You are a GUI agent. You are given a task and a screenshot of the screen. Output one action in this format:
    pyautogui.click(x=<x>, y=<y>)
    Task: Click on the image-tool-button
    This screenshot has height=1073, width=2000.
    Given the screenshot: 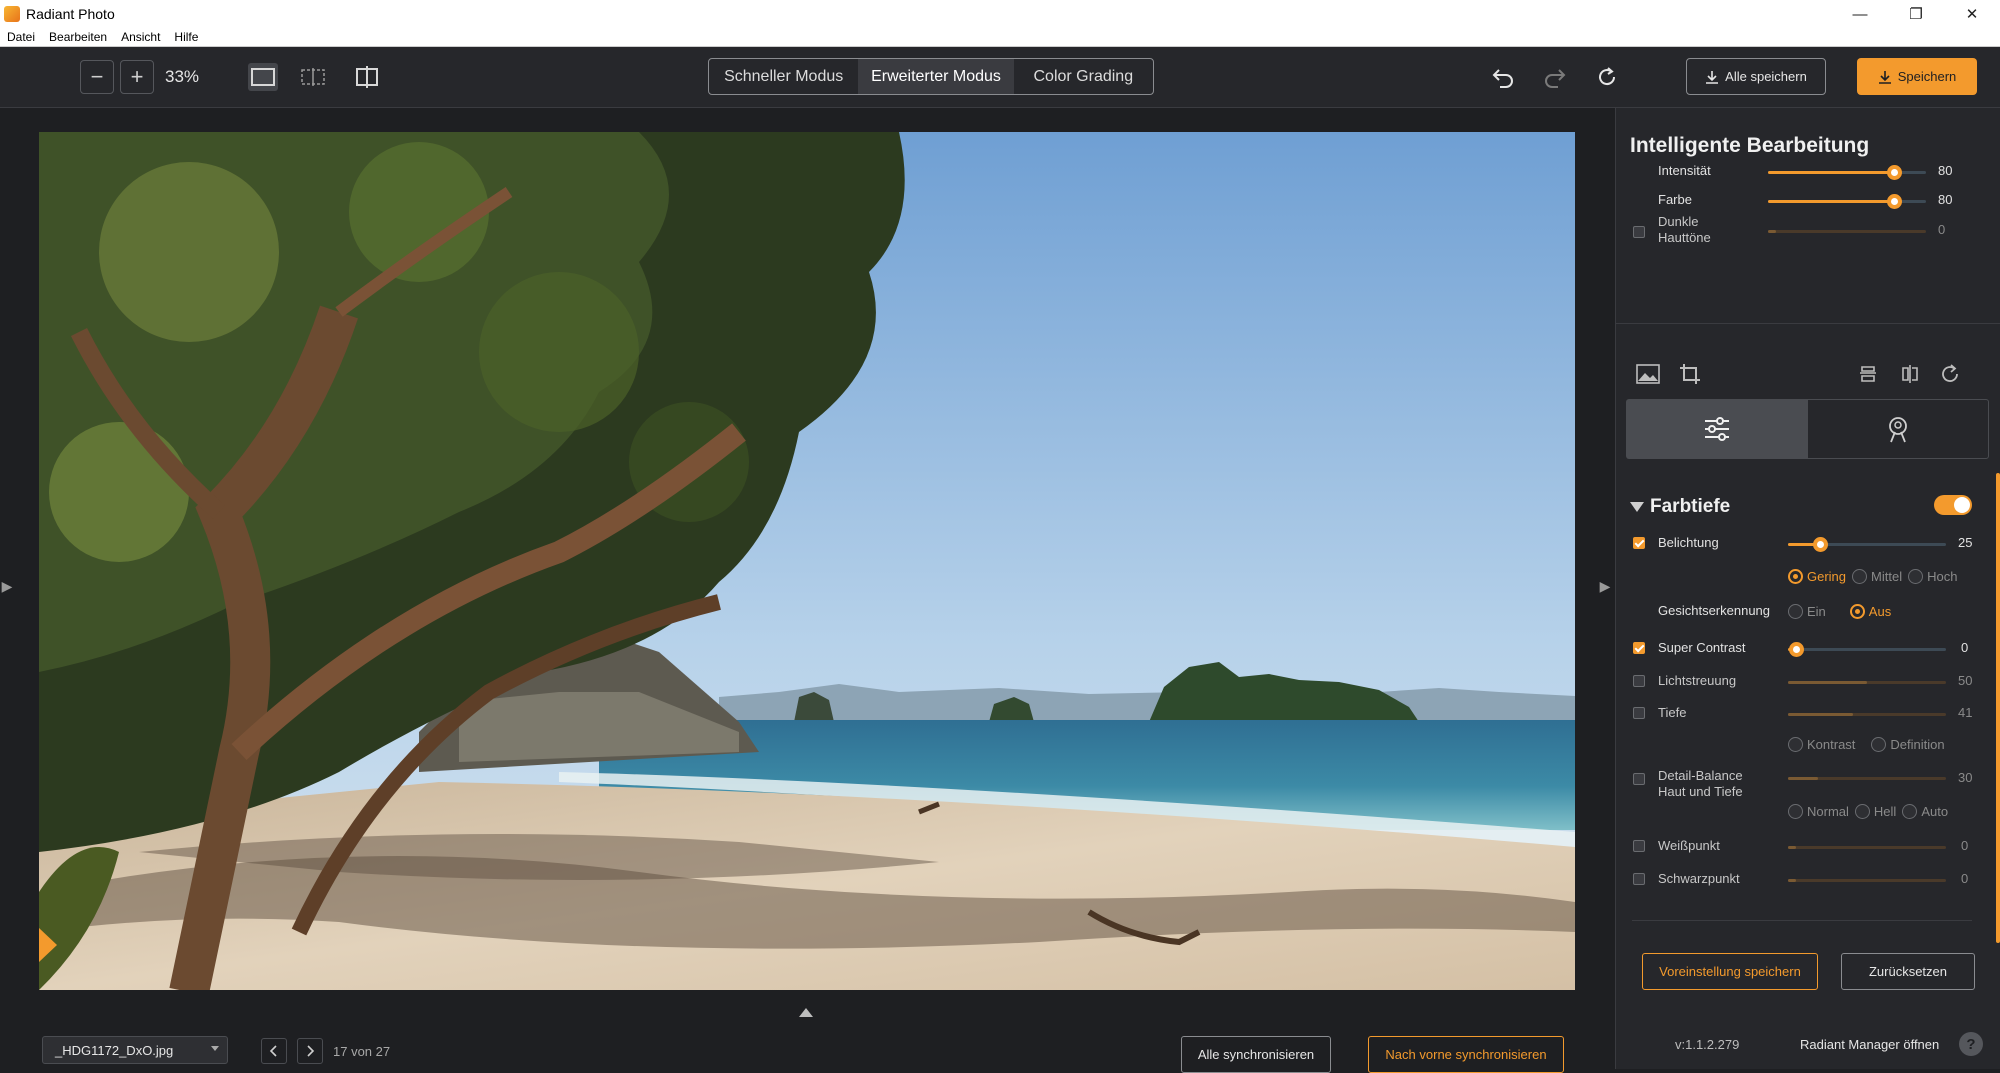 What is the action you would take?
    pyautogui.click(x=1648, y=374)
    